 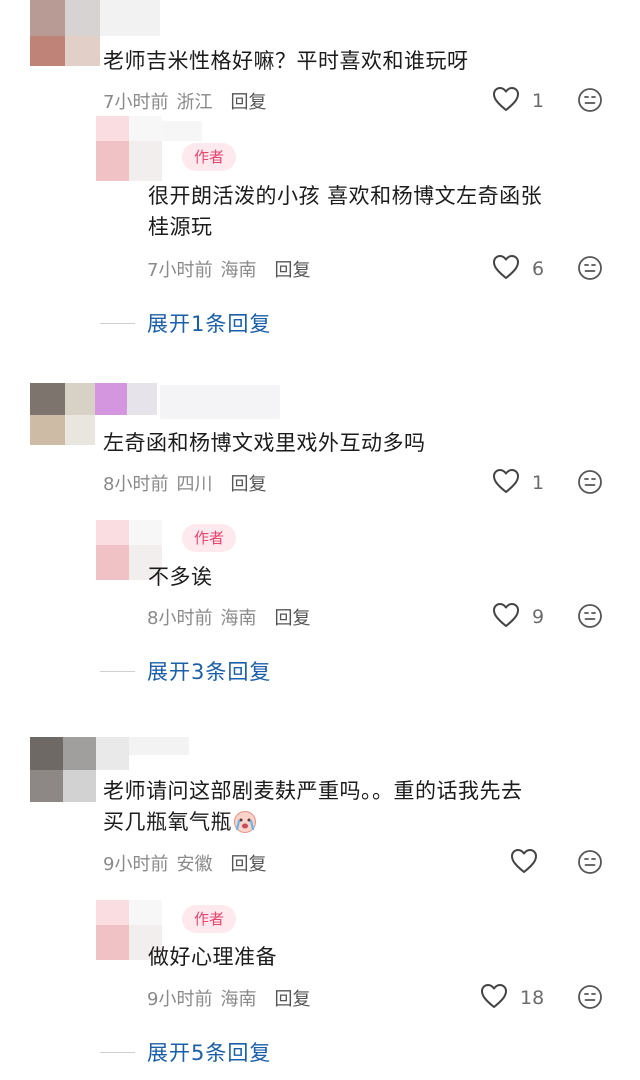 I want to click on comment-location: 四川, so click(x=194, y=484).